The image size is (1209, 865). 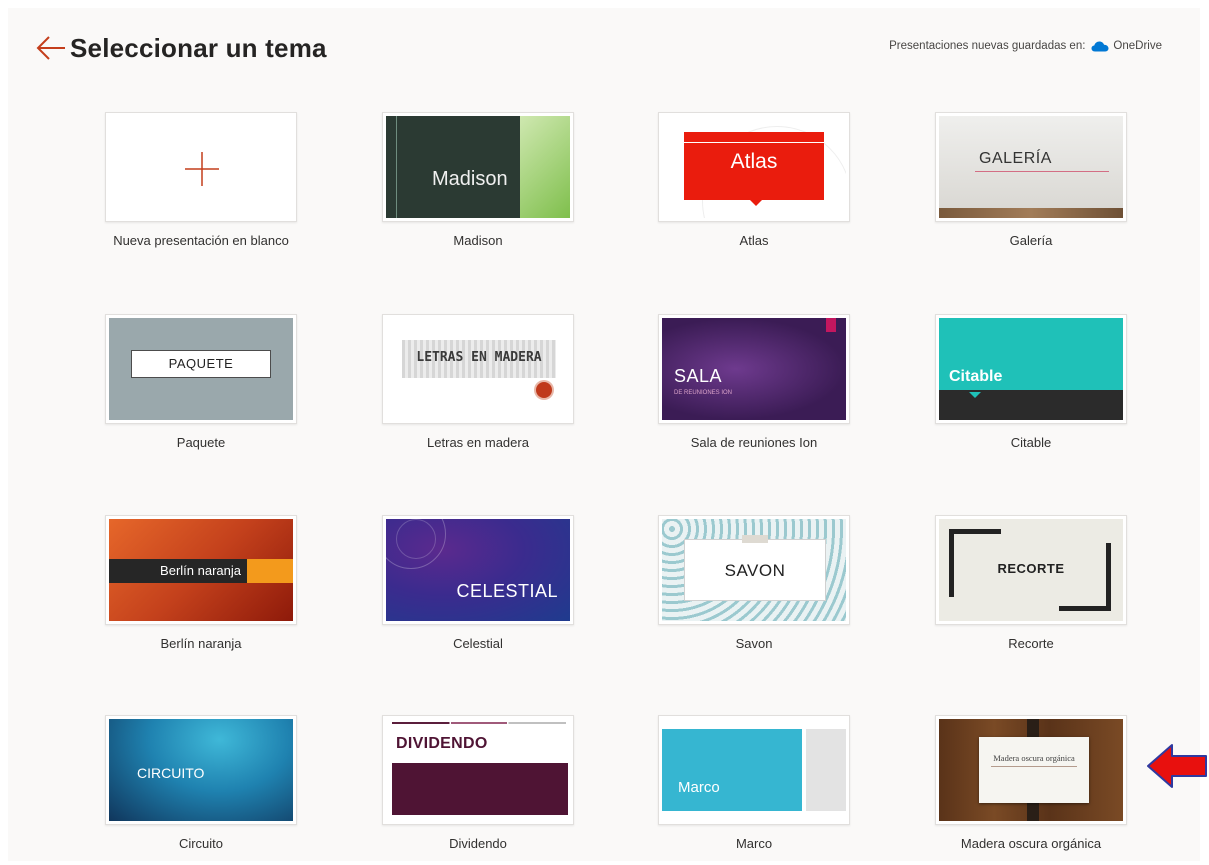 What do you see at coordinates (507, 591) in the screenshot?
I see `thumbnail-title: CELESTIAL` at bounding box center [507, 591].